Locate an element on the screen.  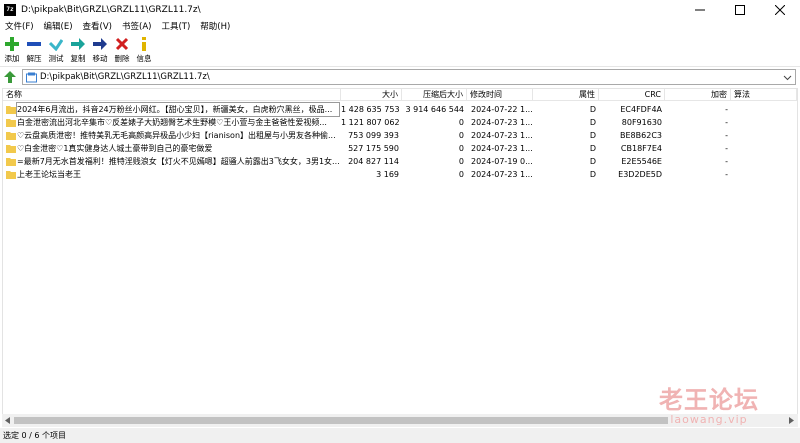
item-crc: 80F91630 is located at coordinates (641, 122).